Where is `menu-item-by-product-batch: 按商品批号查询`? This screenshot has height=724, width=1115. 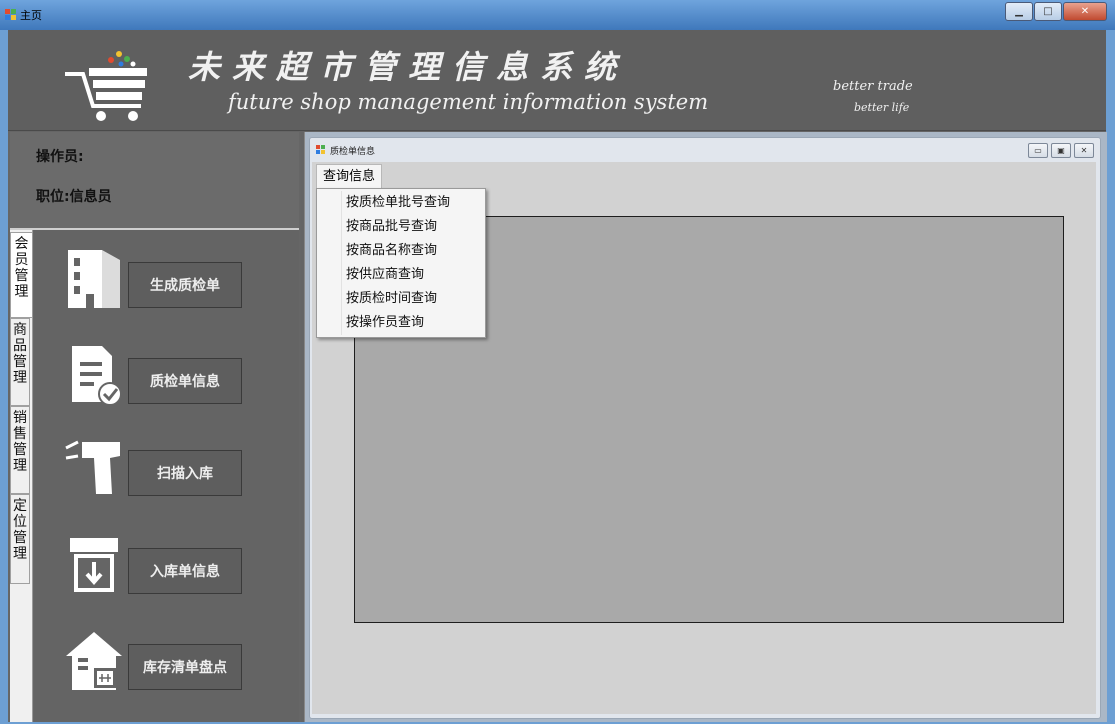
menu-item-by-product-batch: 按商品批号查询 is located at coordinates (401, 227).